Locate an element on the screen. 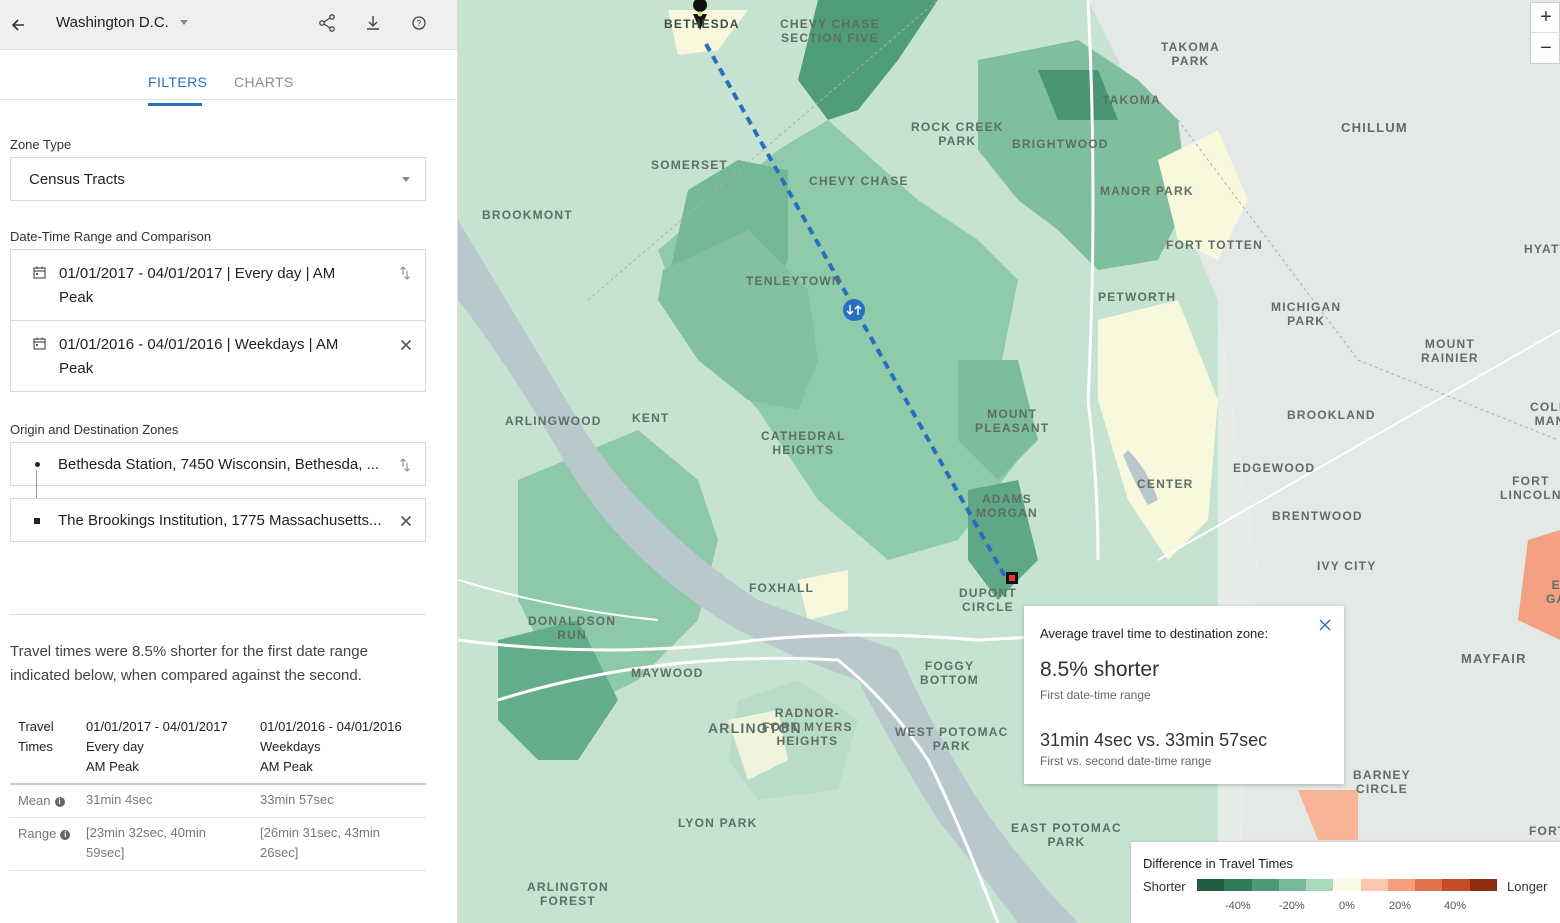  popup-percent: 8.5% shorter is located at coordinates (1100, 669).